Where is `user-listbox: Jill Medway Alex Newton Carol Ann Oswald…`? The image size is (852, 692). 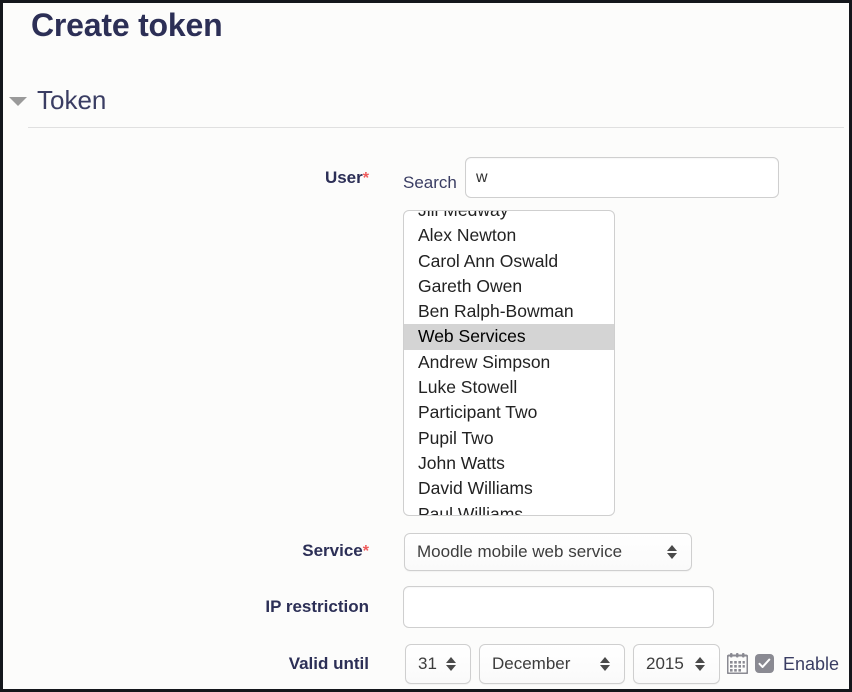
user-listbox: Jill Medway Alex Newton Carol Ann Oswald… is located at coordinates (509, 363).